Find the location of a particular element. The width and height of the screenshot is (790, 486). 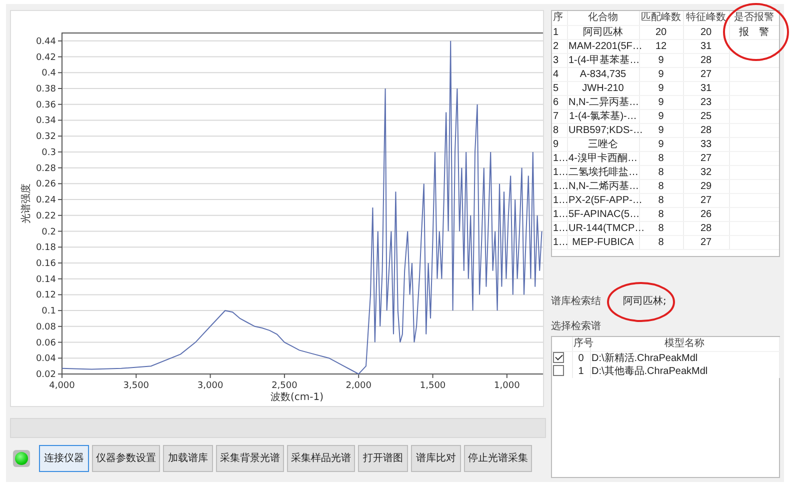

x-tick-label: 1,500 is located at coordinates (433, 386).